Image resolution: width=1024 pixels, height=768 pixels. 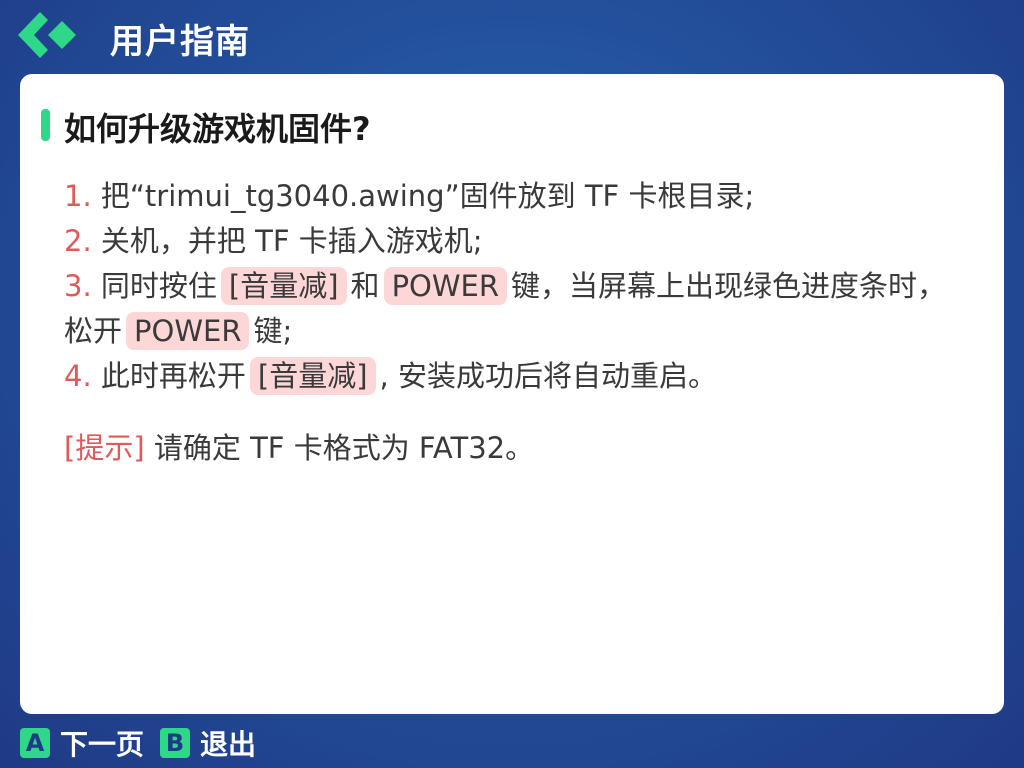 I want to click on step-text: 关机，并把 TF 卡插入游戏机;, so click(x=291, y=241).